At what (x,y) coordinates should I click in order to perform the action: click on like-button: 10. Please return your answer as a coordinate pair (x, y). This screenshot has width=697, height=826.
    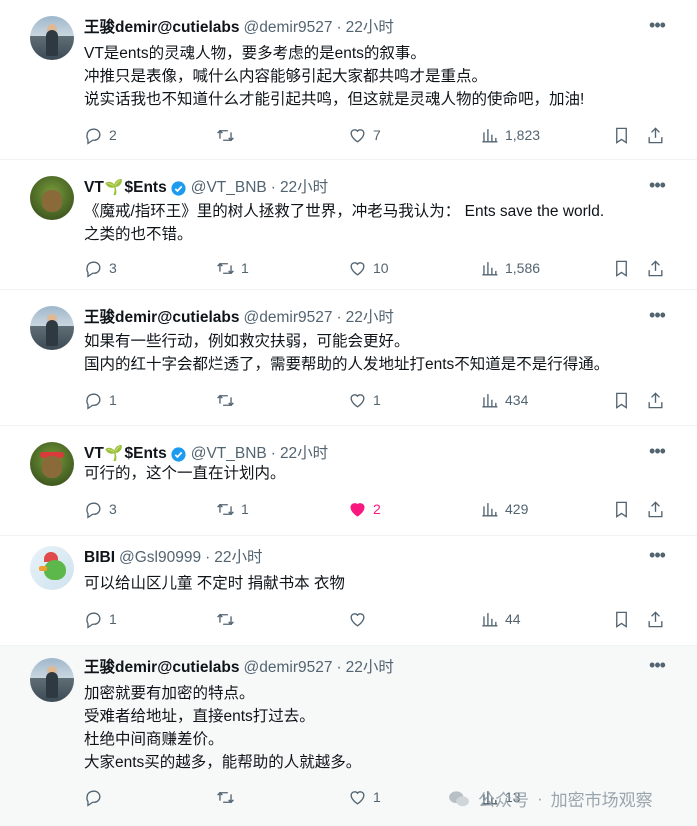
    Looking at the image, I should click on (368, 268).